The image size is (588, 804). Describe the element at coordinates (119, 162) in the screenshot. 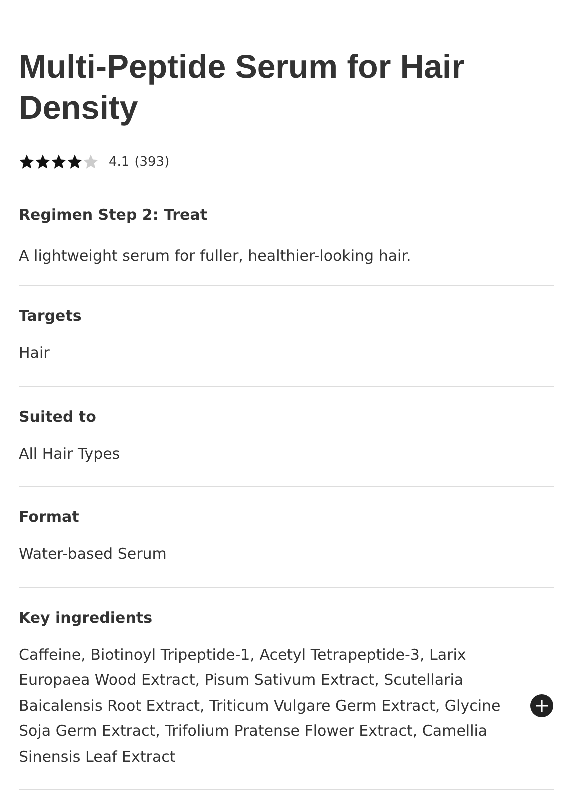

I see `rating-score: 4.1` at that location.